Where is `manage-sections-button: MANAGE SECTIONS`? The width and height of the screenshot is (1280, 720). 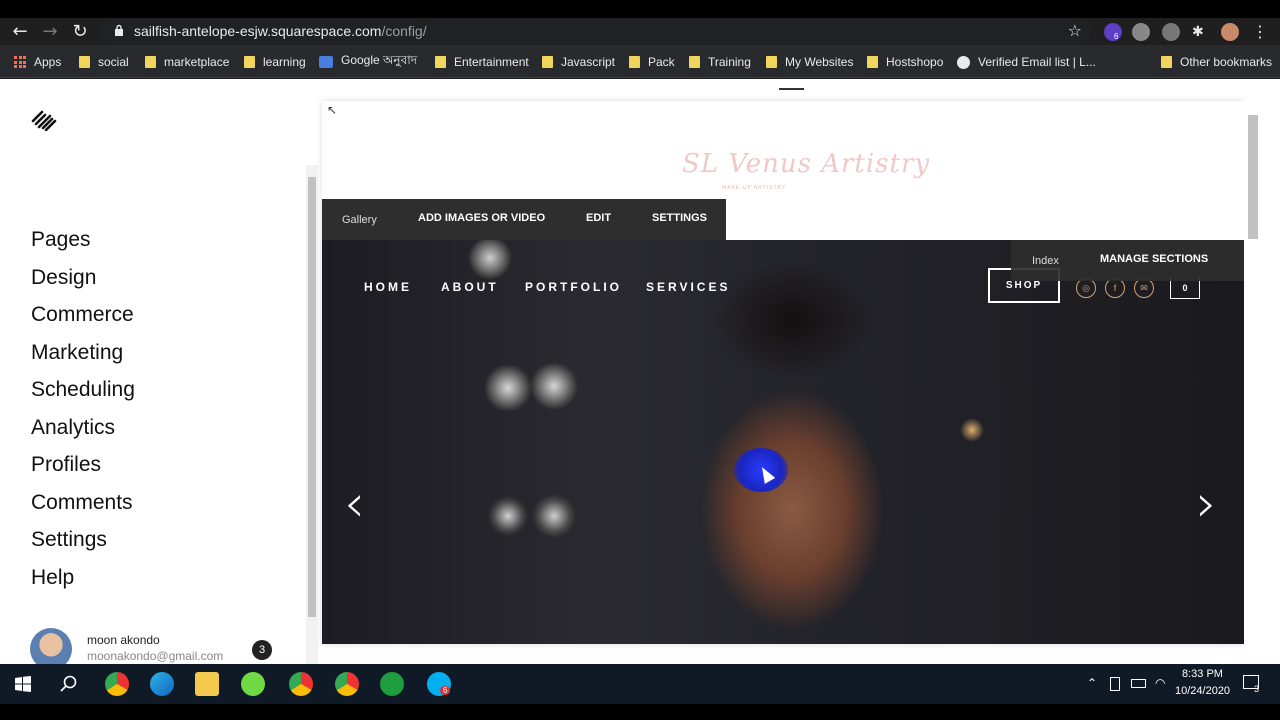 manage-sections-button: MANAGE SECTIONS is located at coordinates (1154, 259).